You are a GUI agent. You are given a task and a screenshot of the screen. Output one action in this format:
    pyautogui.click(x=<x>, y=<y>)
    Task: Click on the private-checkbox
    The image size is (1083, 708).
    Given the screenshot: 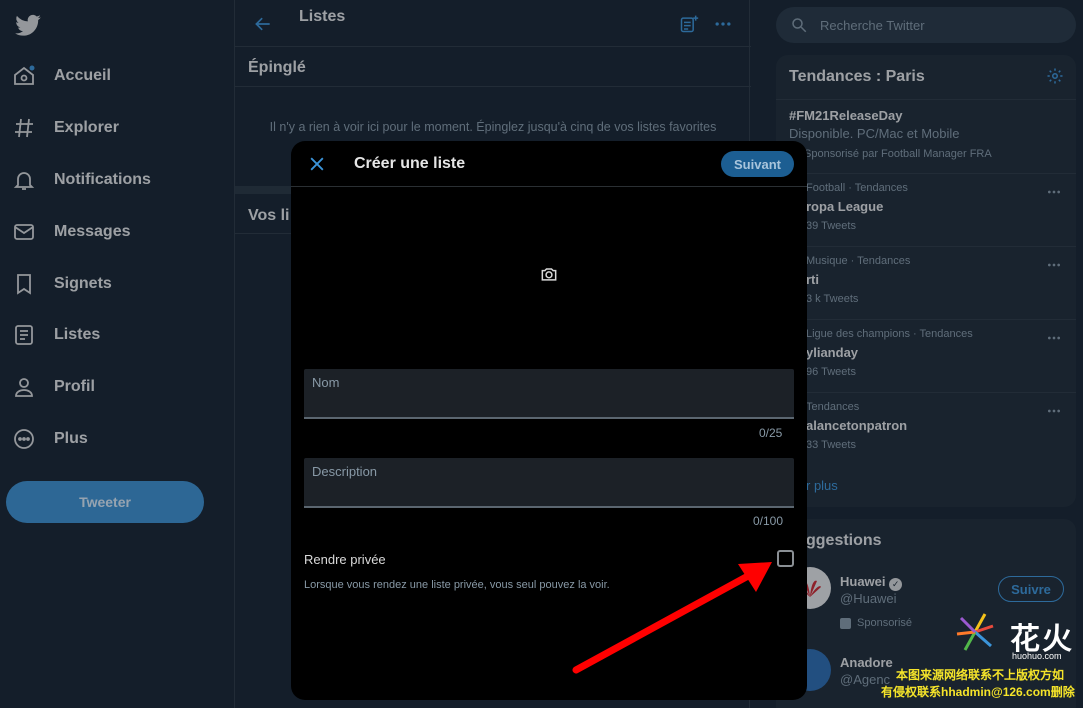 What is the action you would take?
    pyautogui.click(x=785, y=558)
    